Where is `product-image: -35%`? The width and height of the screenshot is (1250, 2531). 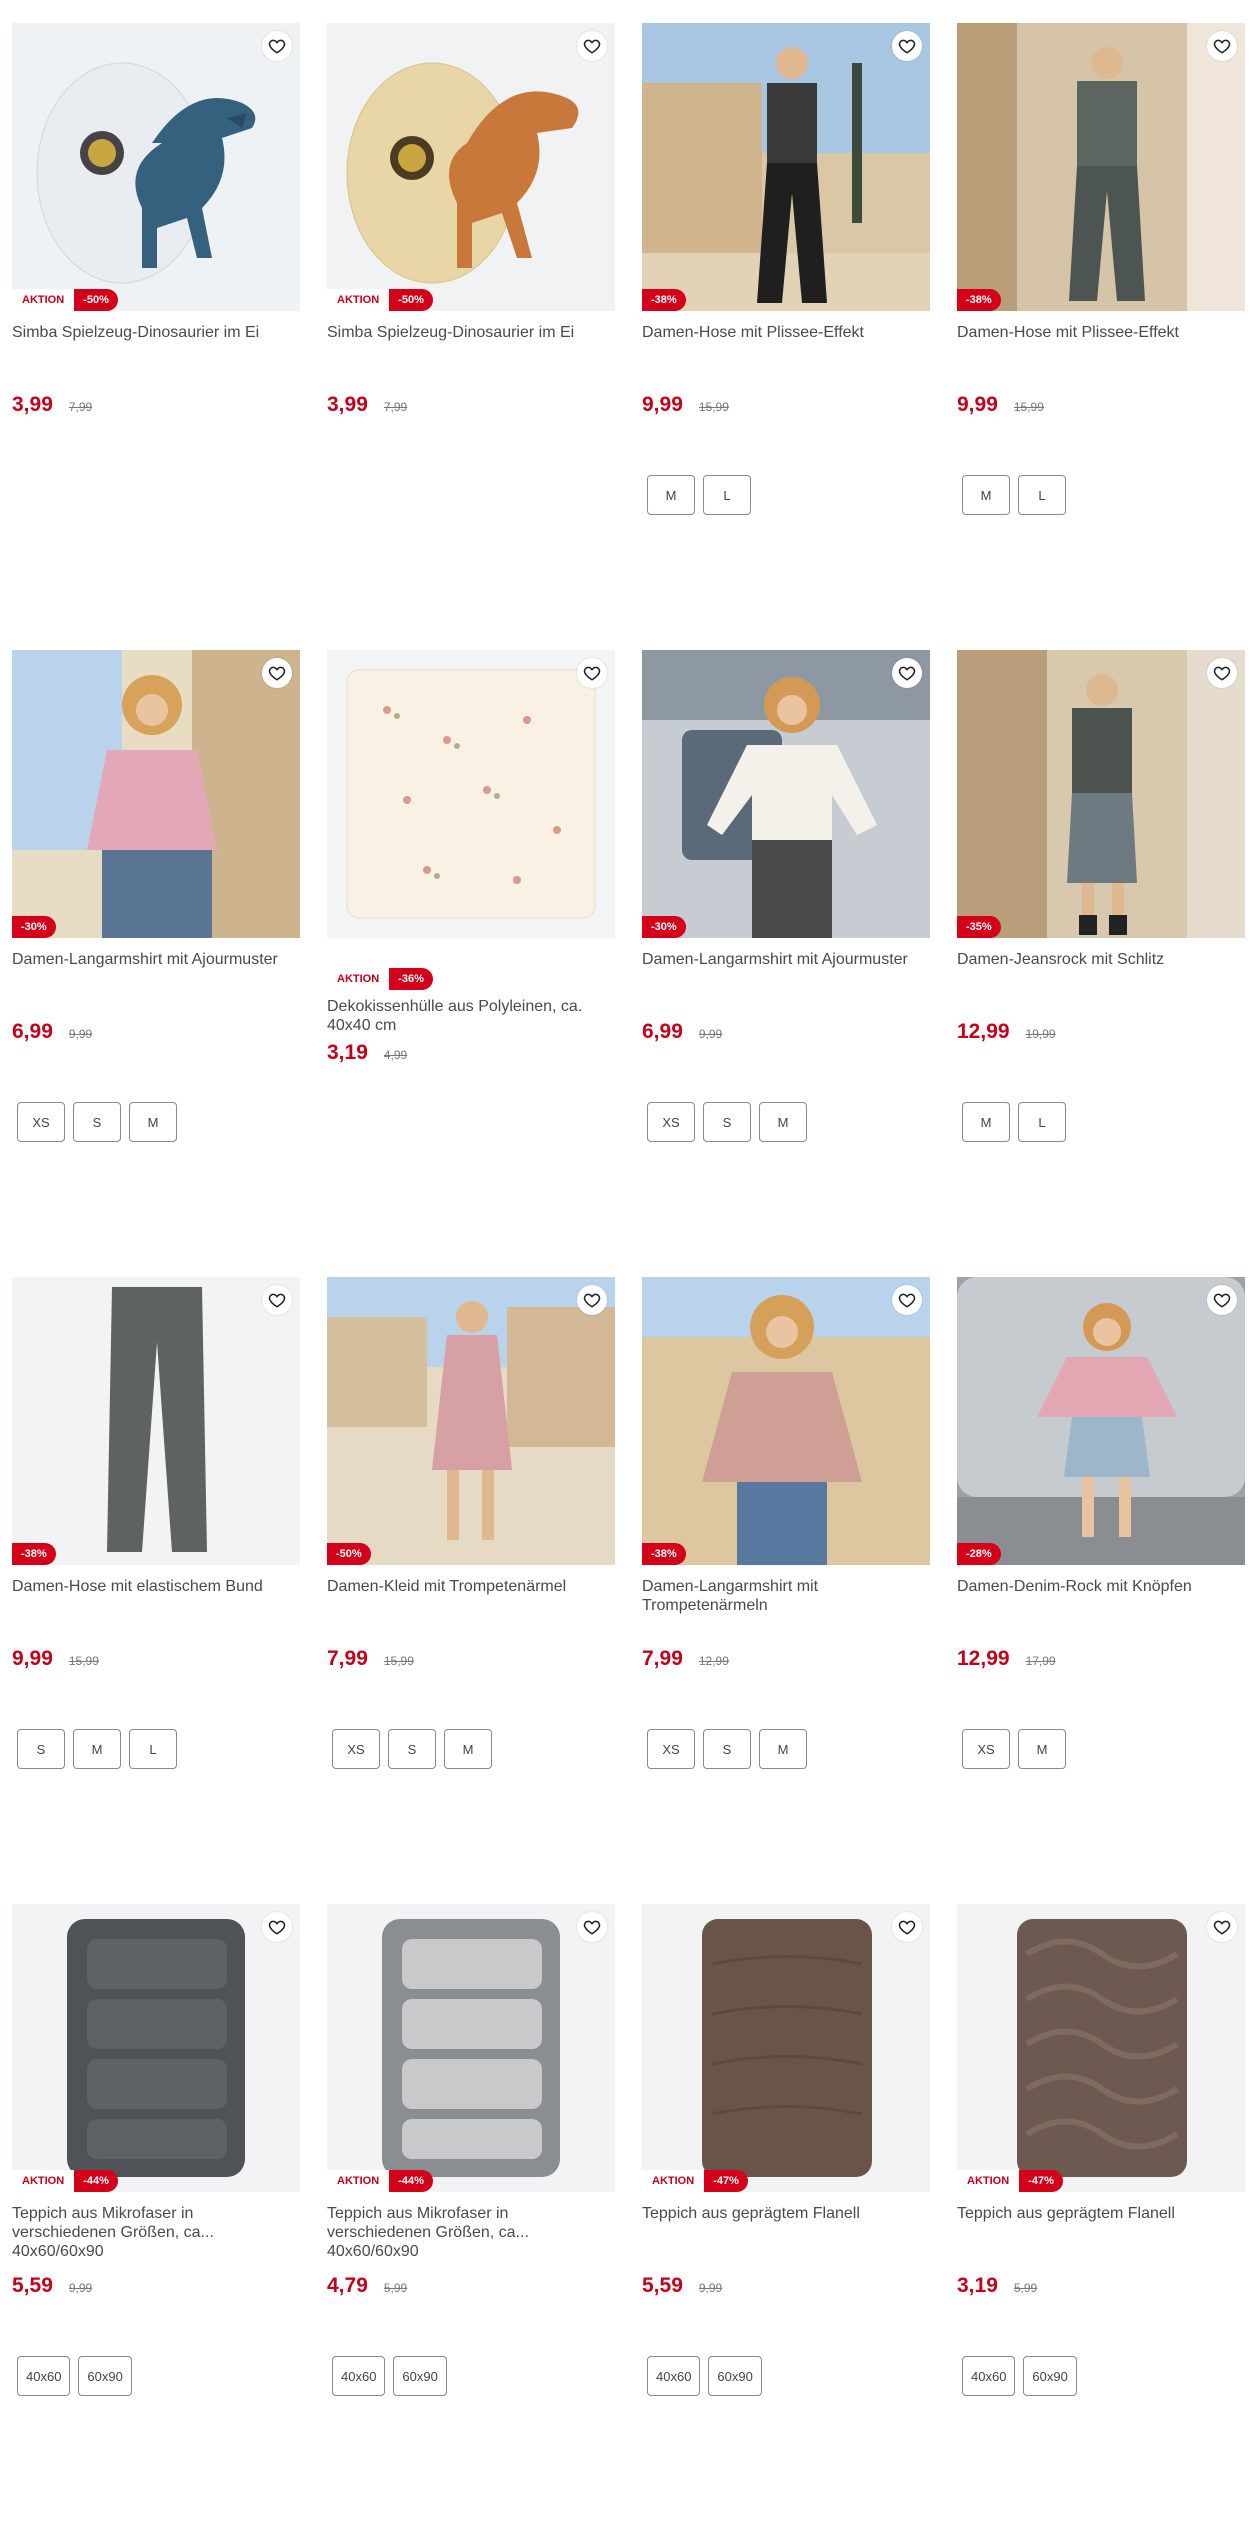 product-image: -35% is located at coordinates (1101, 794).